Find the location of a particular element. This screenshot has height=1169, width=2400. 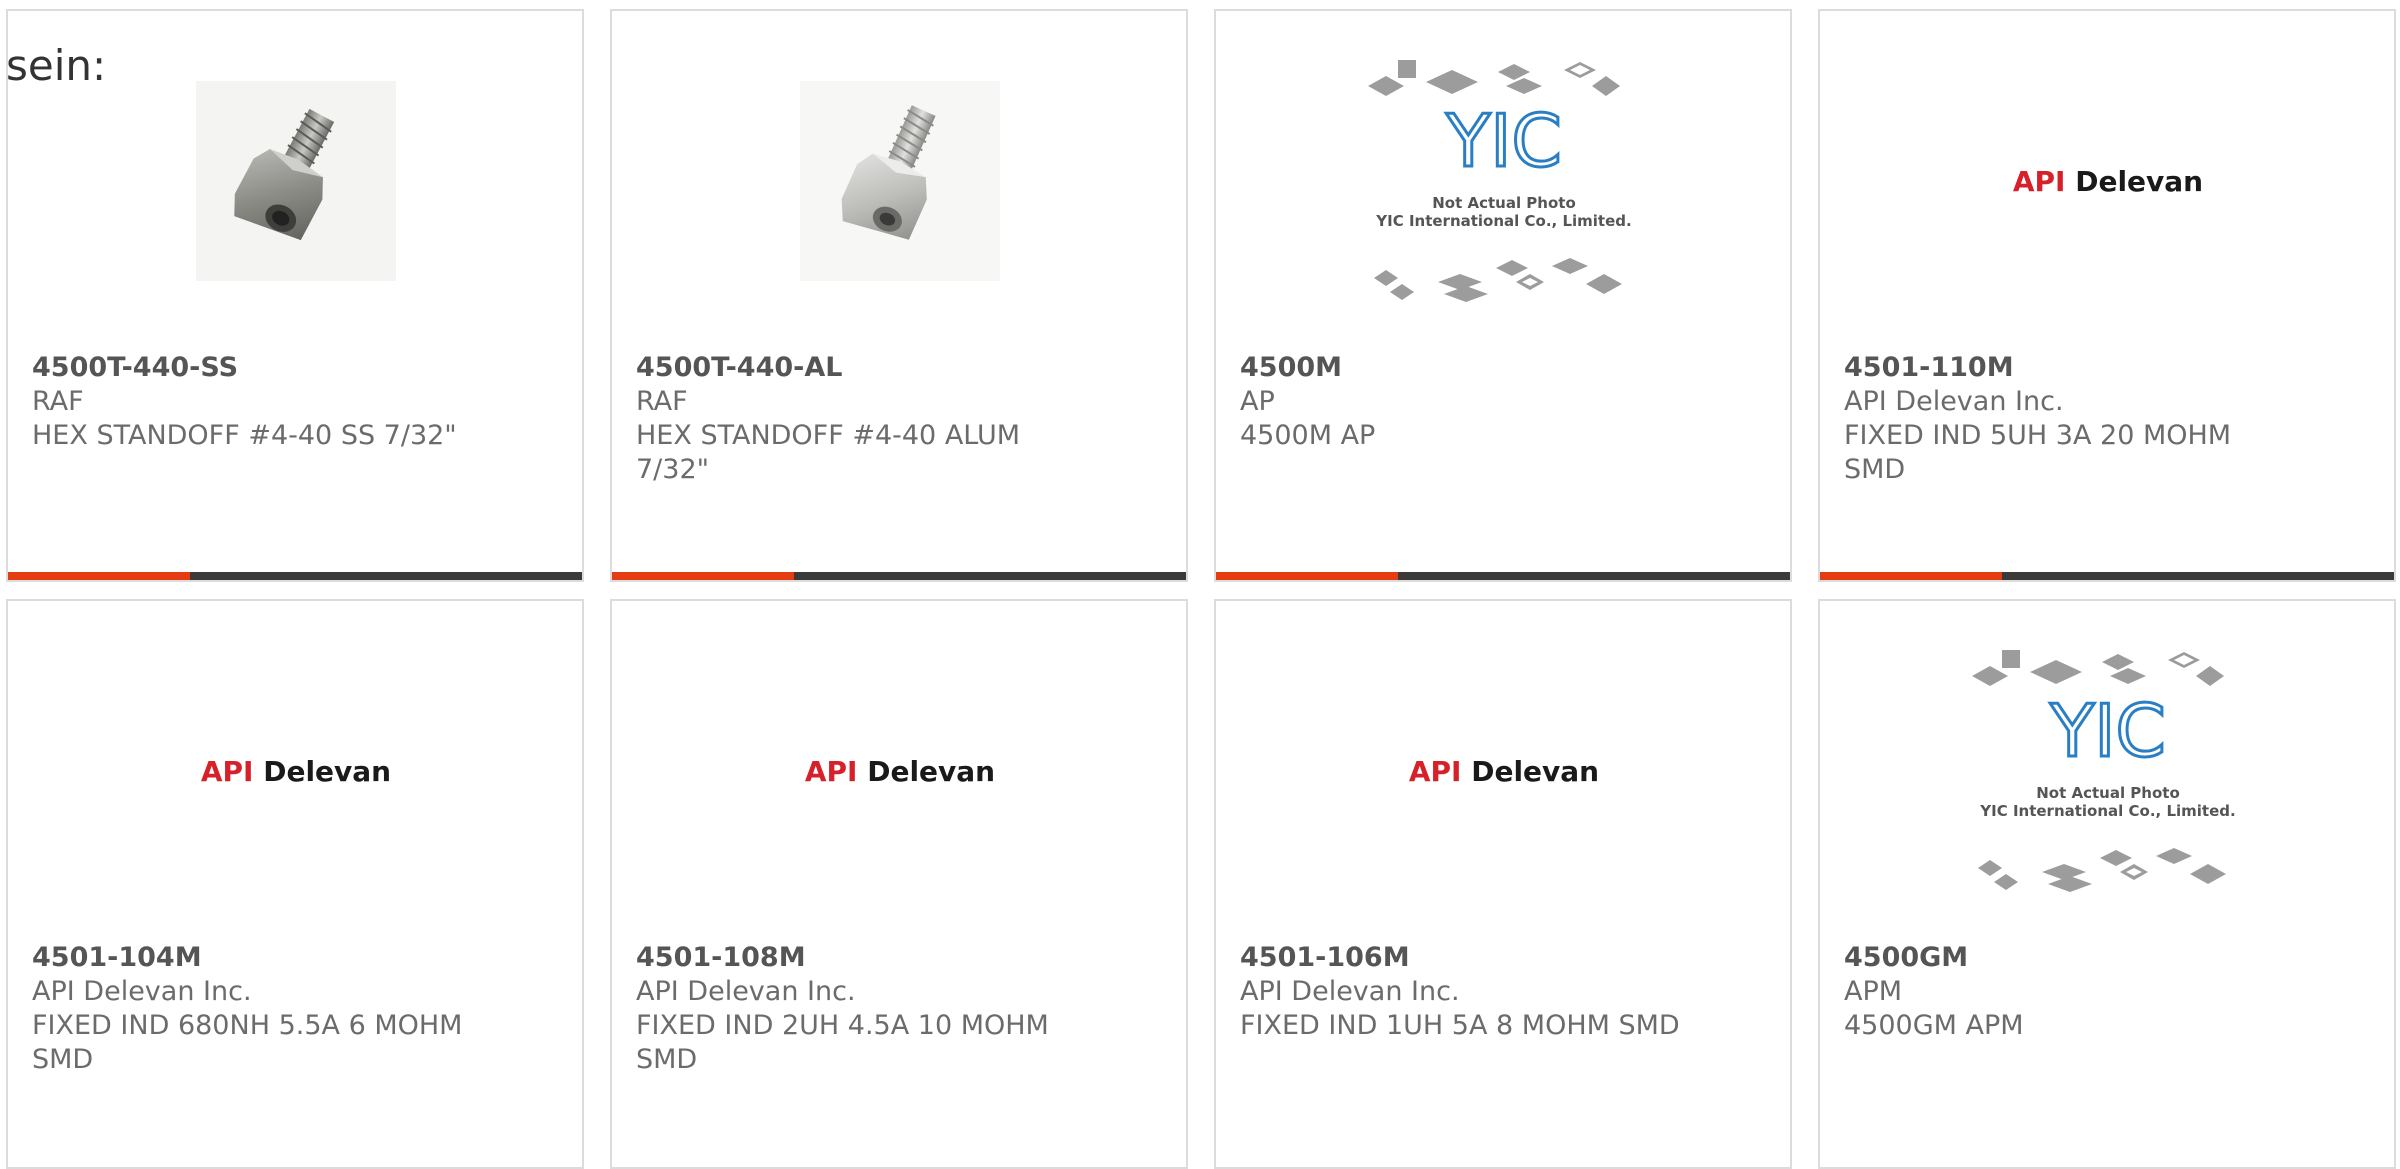

part-number: 4501-108M is located at coordinates (856, 958).